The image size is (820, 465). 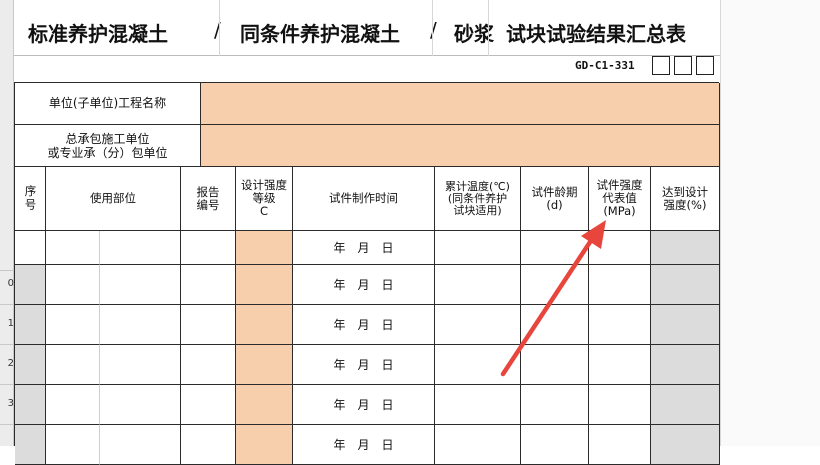 I want to click on contractor-label: 总承包施工单位 或专业承（分）包单位, so click(x=108, y=146).